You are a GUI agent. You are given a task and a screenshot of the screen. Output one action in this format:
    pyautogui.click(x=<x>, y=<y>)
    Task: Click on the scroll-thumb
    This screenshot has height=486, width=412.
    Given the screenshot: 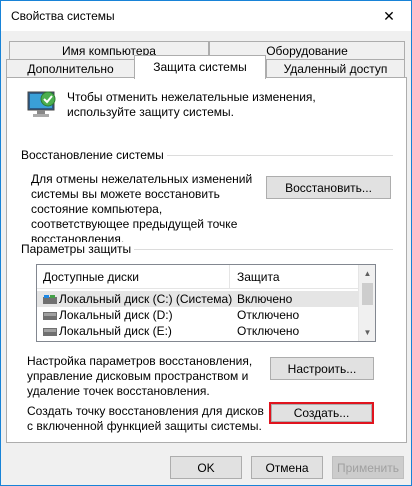 What is the action you would take?
    pyautogui.click(x=367, y=294)
    